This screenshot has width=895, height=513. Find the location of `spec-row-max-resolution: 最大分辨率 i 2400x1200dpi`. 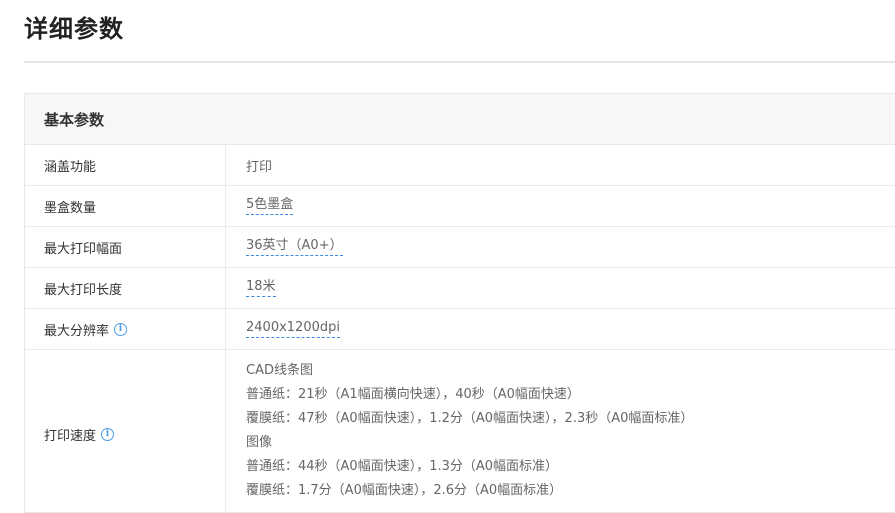

spec-row-max-resolution: 最大分辨率 i 2400x1200dpi is located at coordinates (460, 329).